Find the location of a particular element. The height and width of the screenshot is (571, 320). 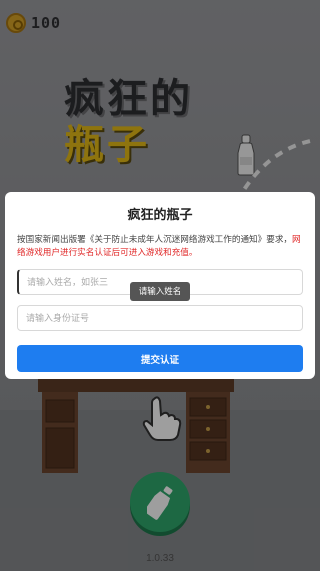

notice-text: 按国家新闻出版署《关于防止未成年人沉迷网络游戏工作的通知》要求， is located at coordinates (155, 239).